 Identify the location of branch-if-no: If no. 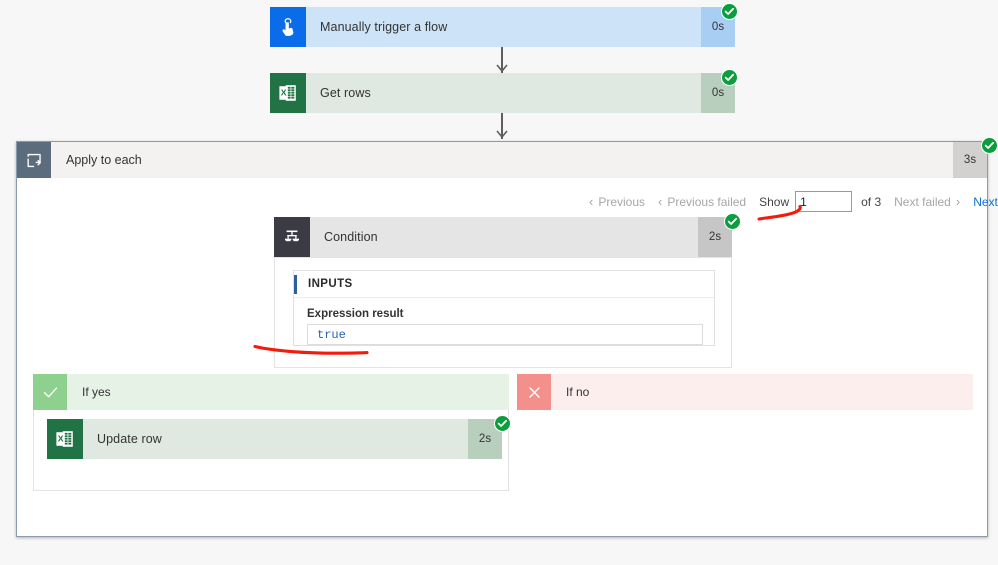
(745, 392).